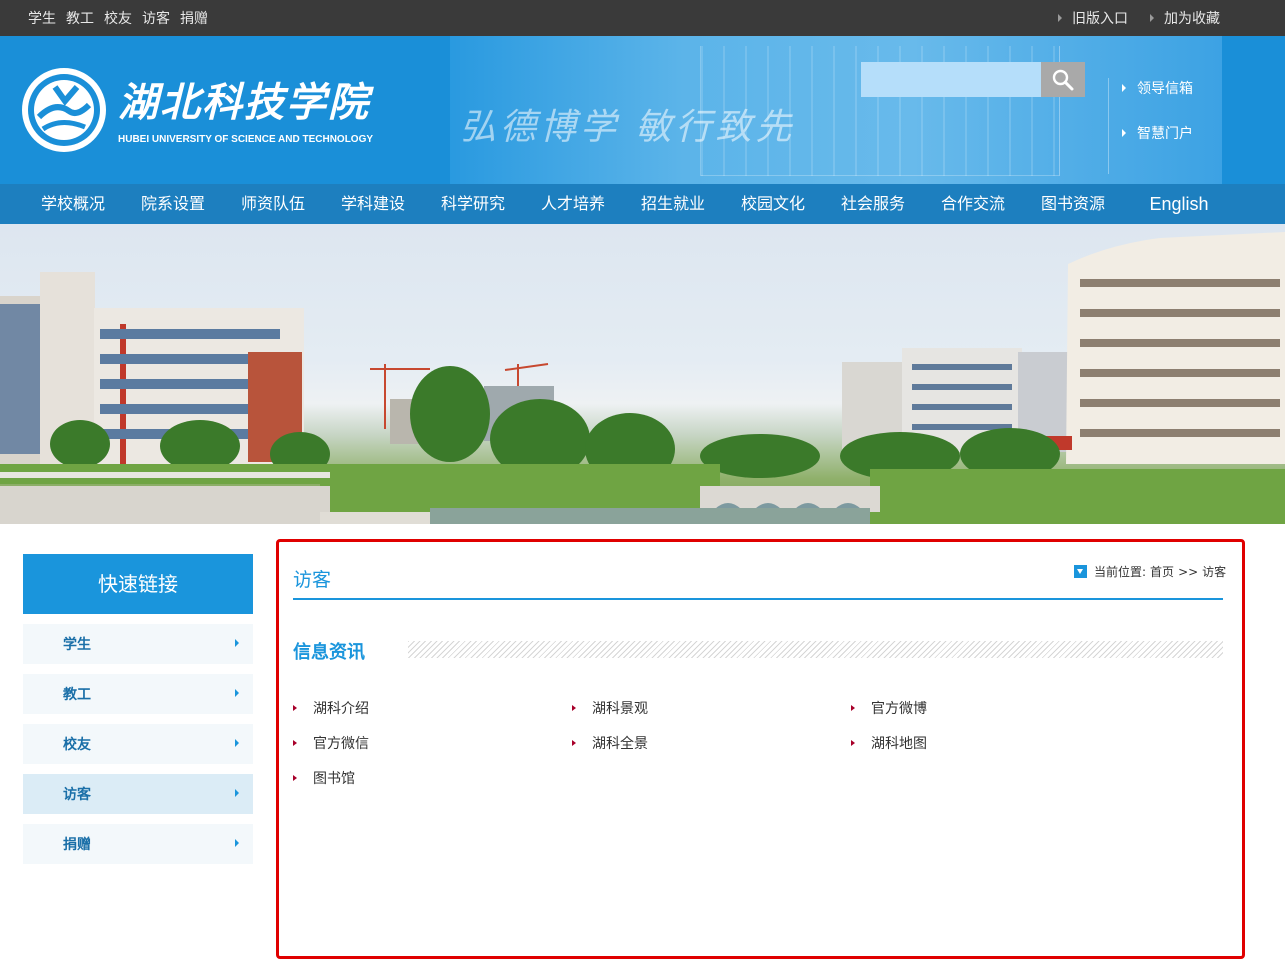  I want to click on sidebar-item-staff: 教工, so click(138, 694).